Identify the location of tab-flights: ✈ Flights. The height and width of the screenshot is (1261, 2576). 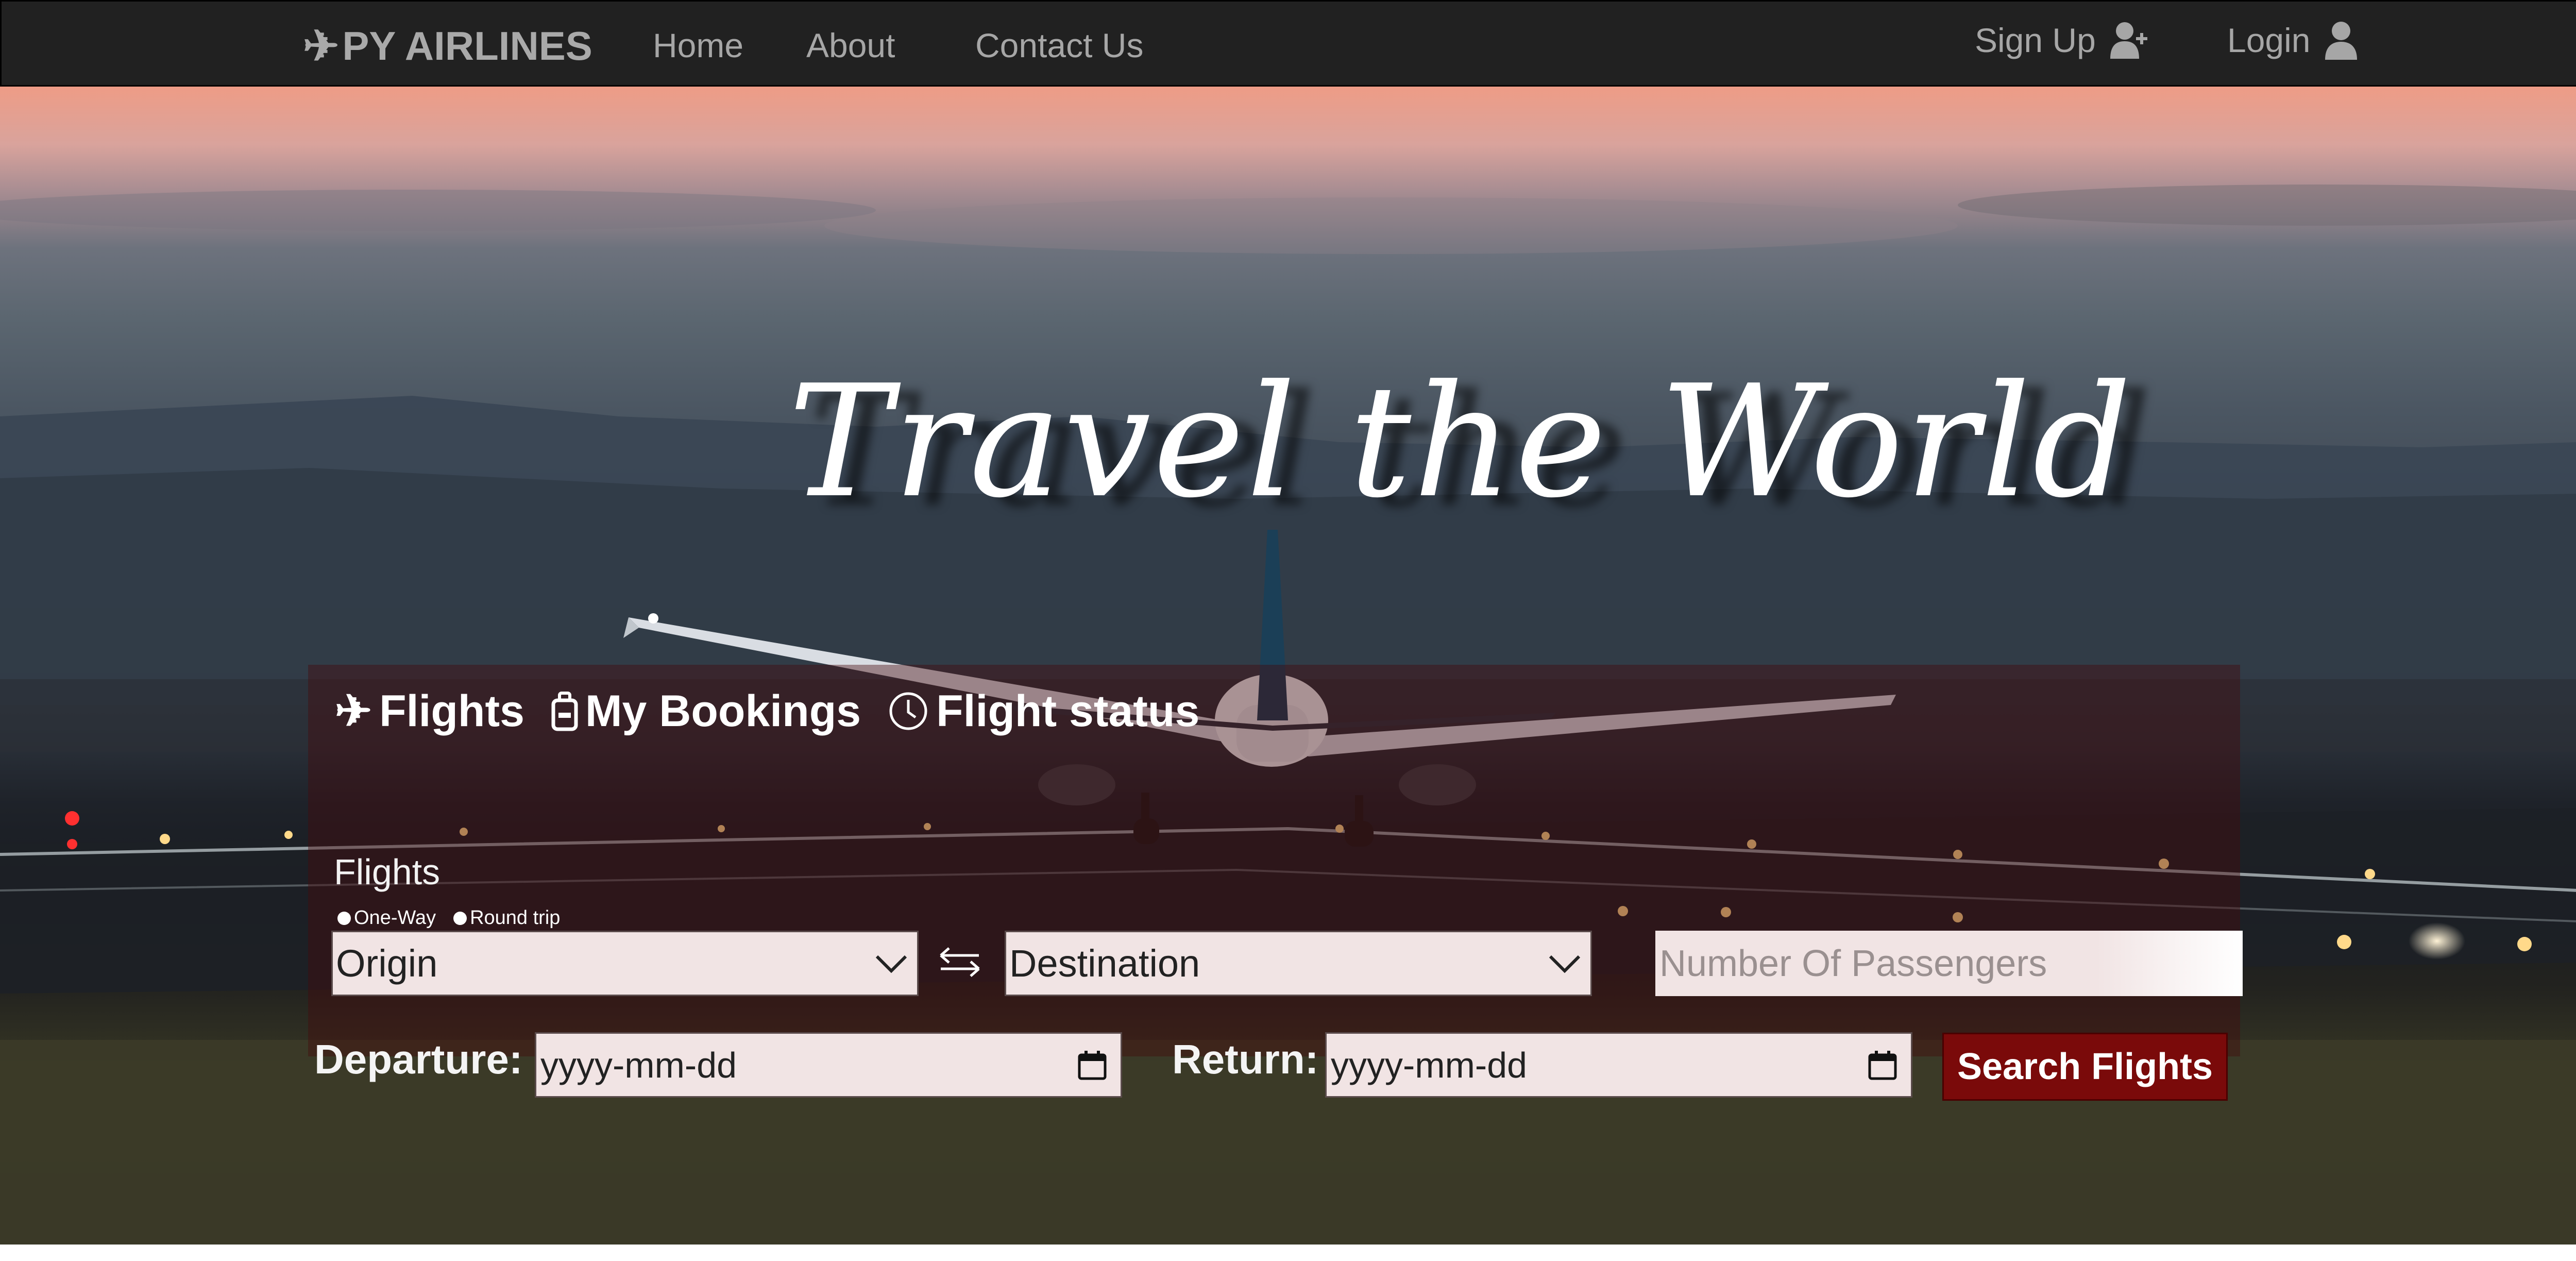
(429, 711).